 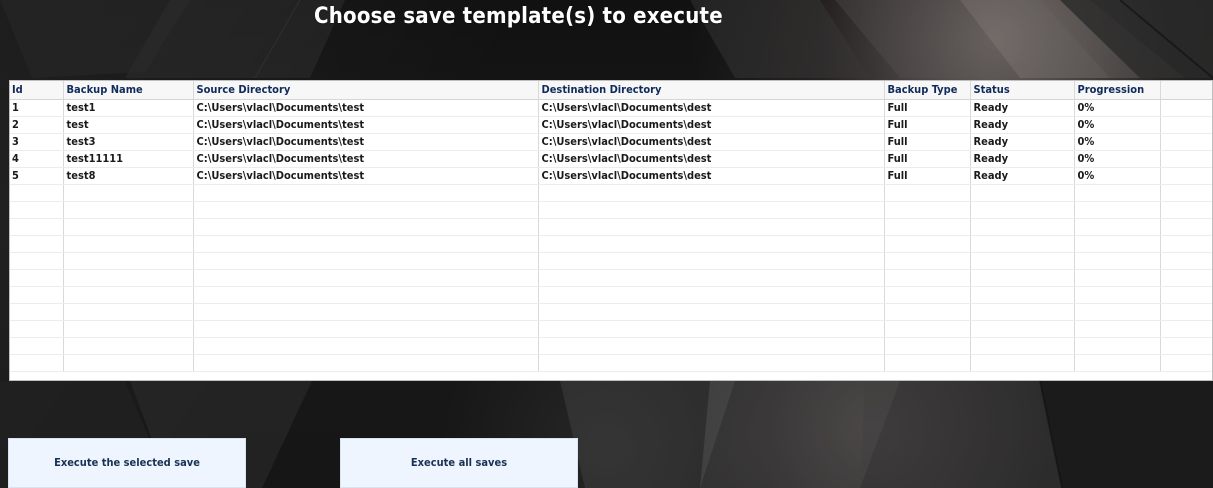 I want to click on cell-backup-name: test3, so click(x=128, y=142).